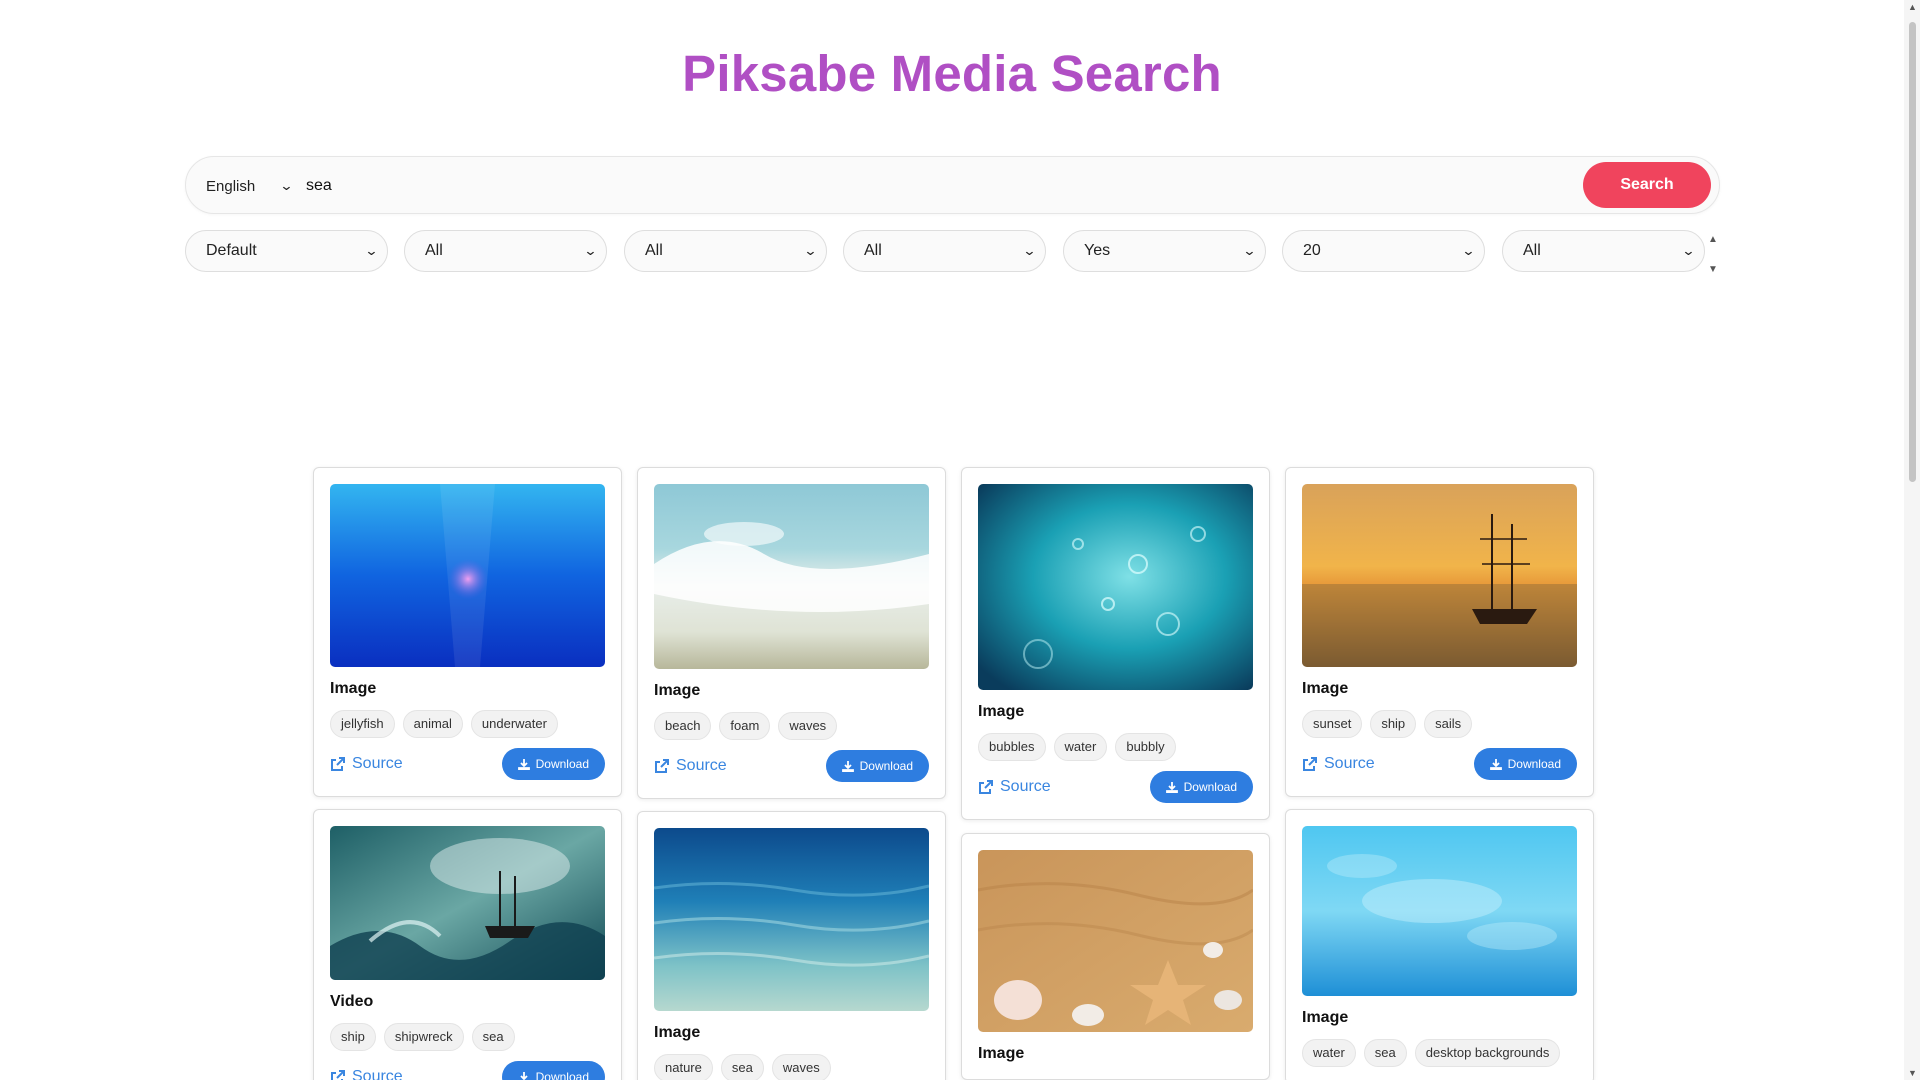  Describe the element at coordinates (467, 1037) in the screenshot. I see `tag-list: ship shipwreck sea` at that location.